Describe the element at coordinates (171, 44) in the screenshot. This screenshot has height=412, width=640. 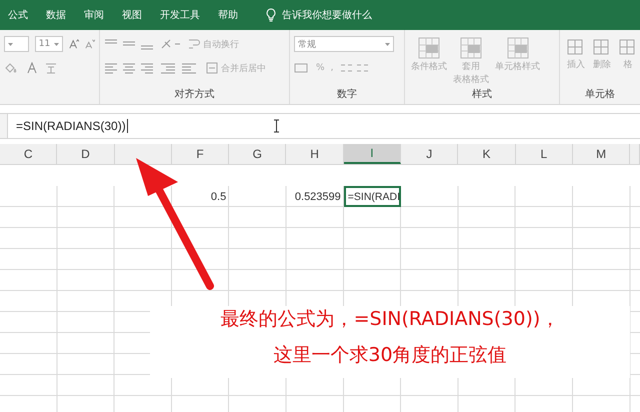
I see `orientation-icon` at that location.